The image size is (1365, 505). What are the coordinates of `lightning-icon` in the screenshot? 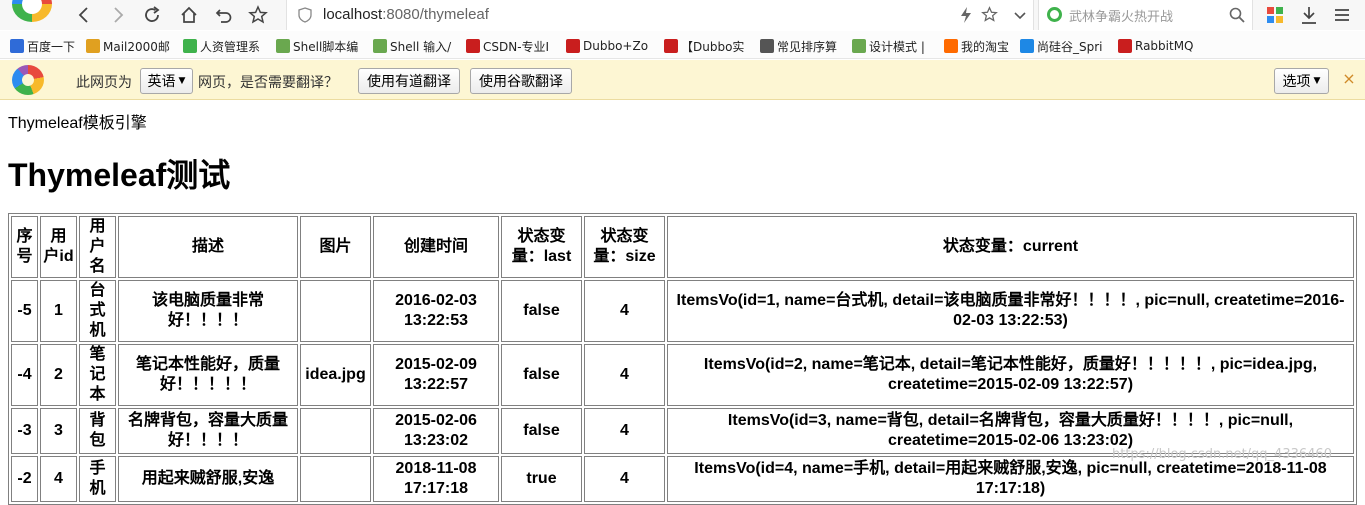 It's located at (966, 17).